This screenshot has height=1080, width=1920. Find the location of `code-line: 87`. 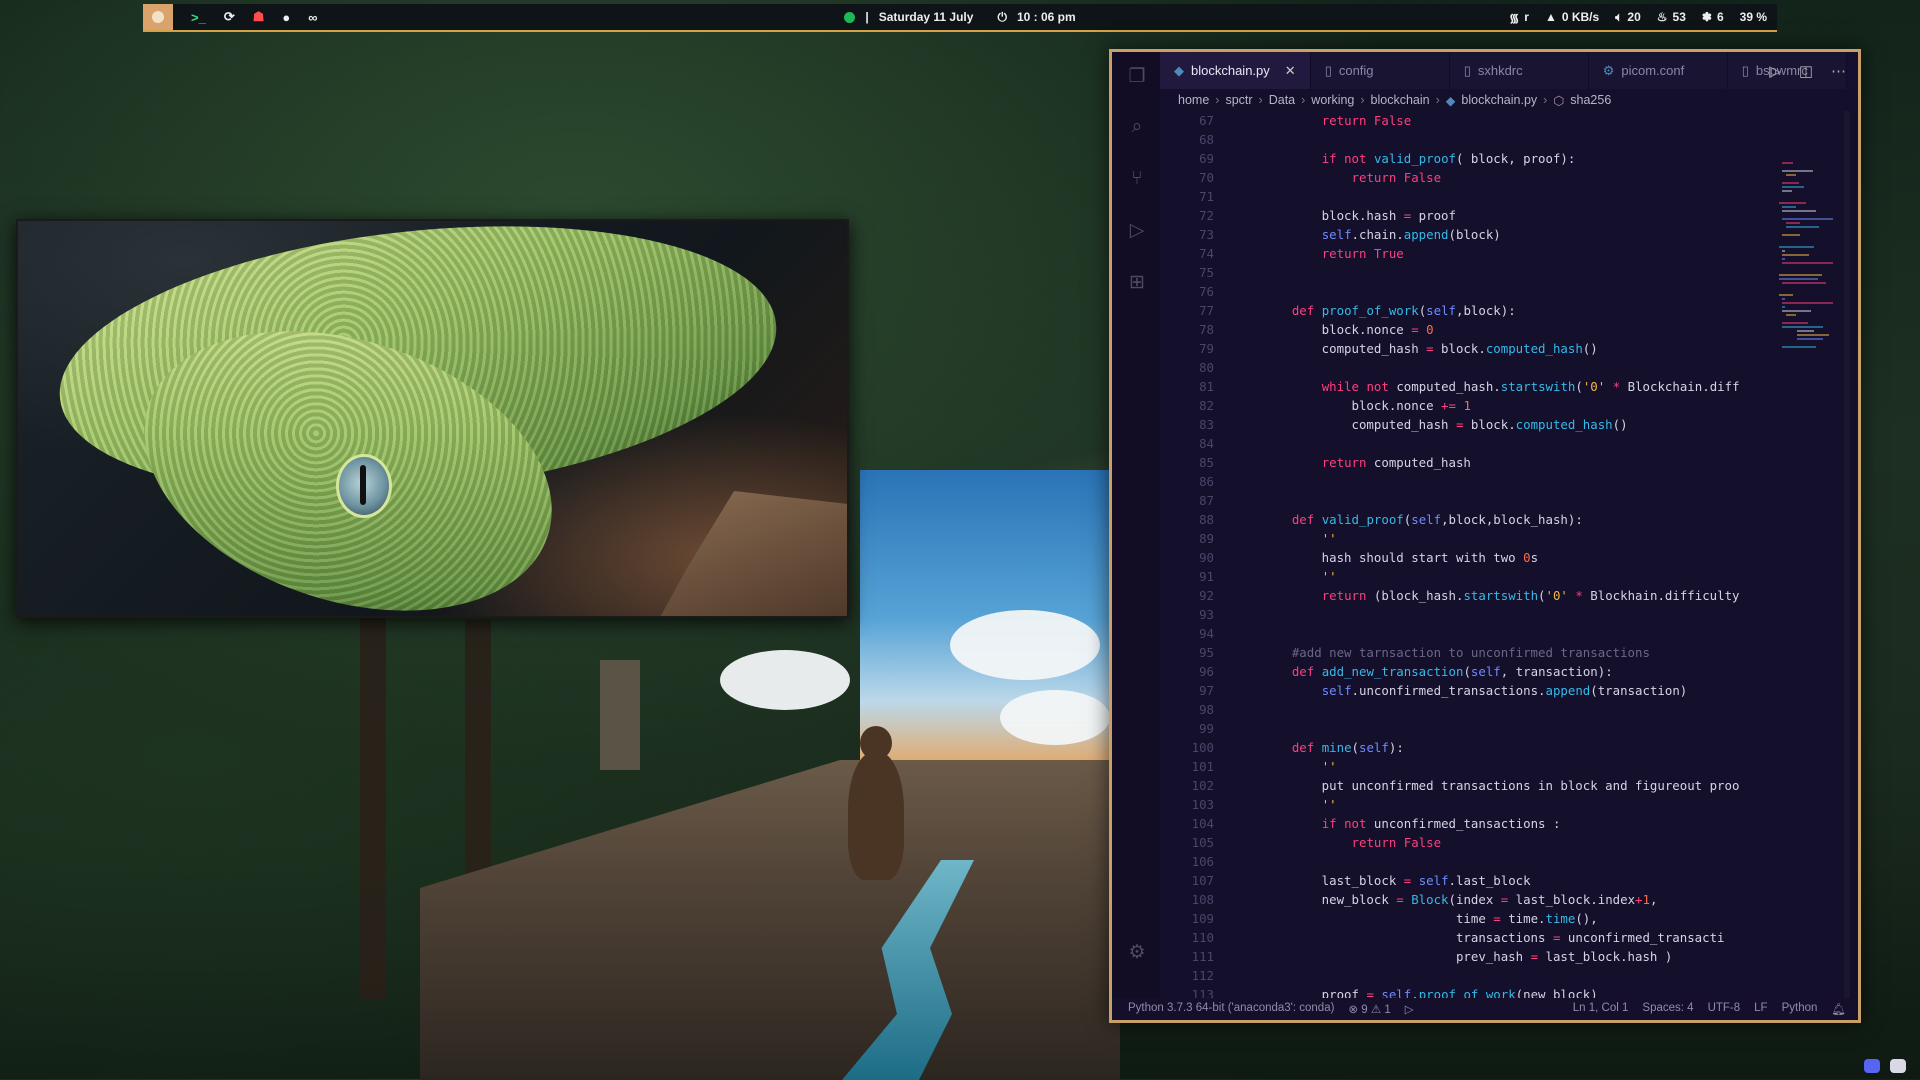

code-line: 87 is located at coordinates (1499, 500).